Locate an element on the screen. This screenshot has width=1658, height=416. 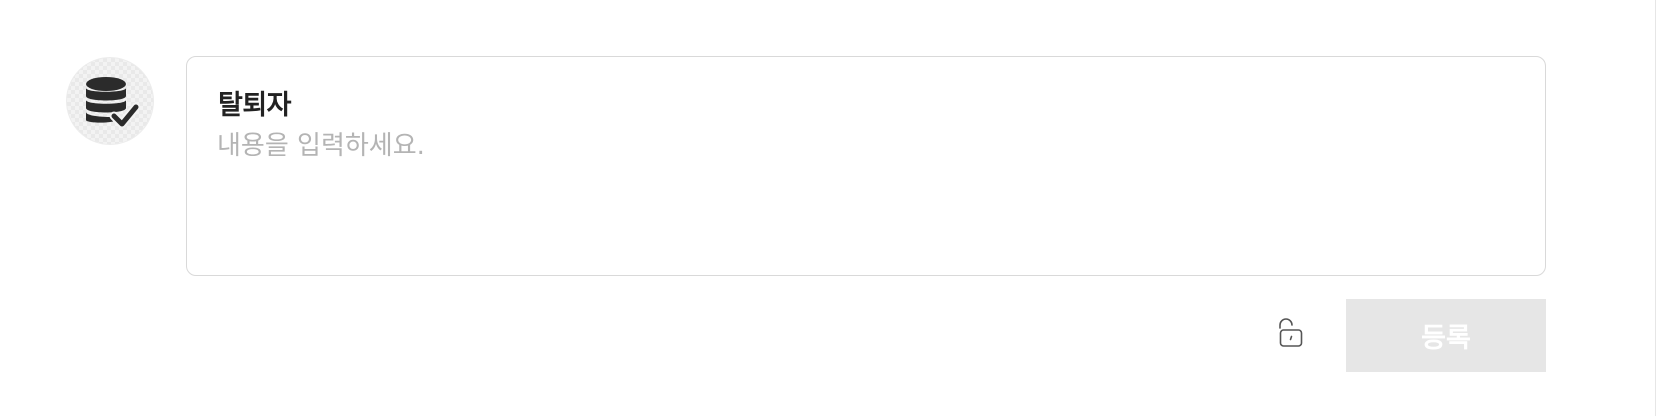
avatar is located at coordinates (110, 101).